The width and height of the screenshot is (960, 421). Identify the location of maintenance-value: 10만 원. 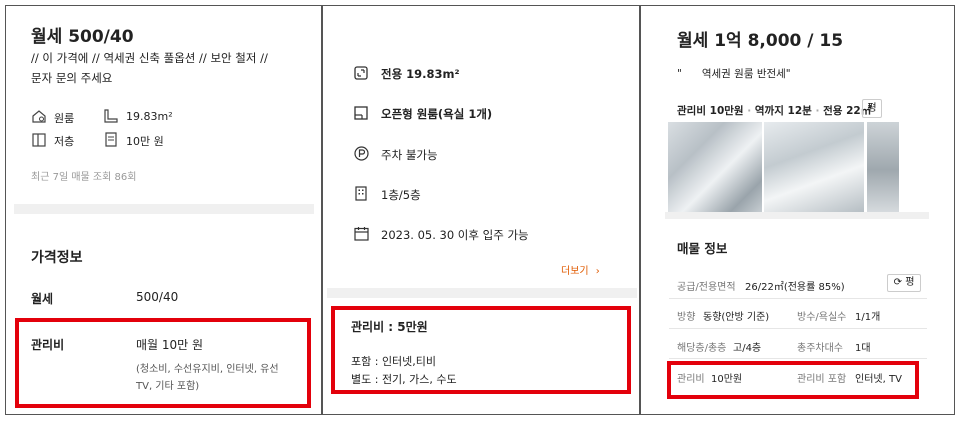
(145, 141).